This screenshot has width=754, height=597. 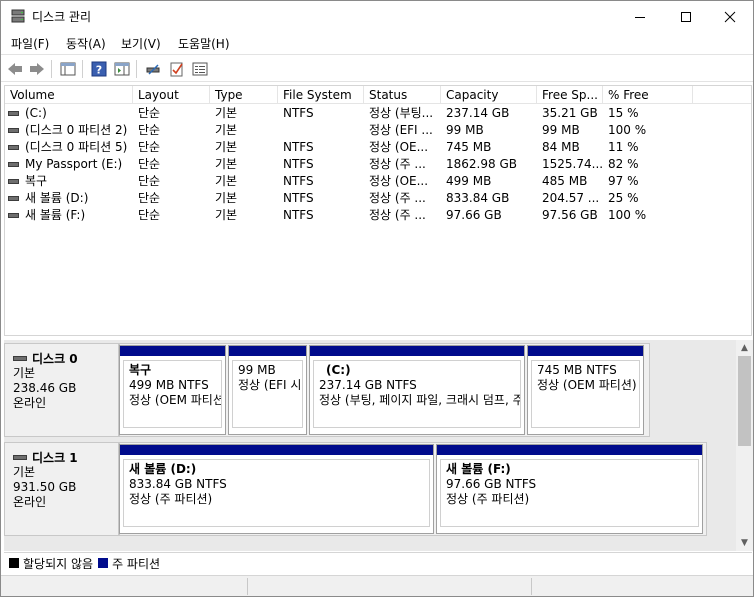 I want to click on vertical-scrollbar: ▲ ▼, so click(x=744, y=445).